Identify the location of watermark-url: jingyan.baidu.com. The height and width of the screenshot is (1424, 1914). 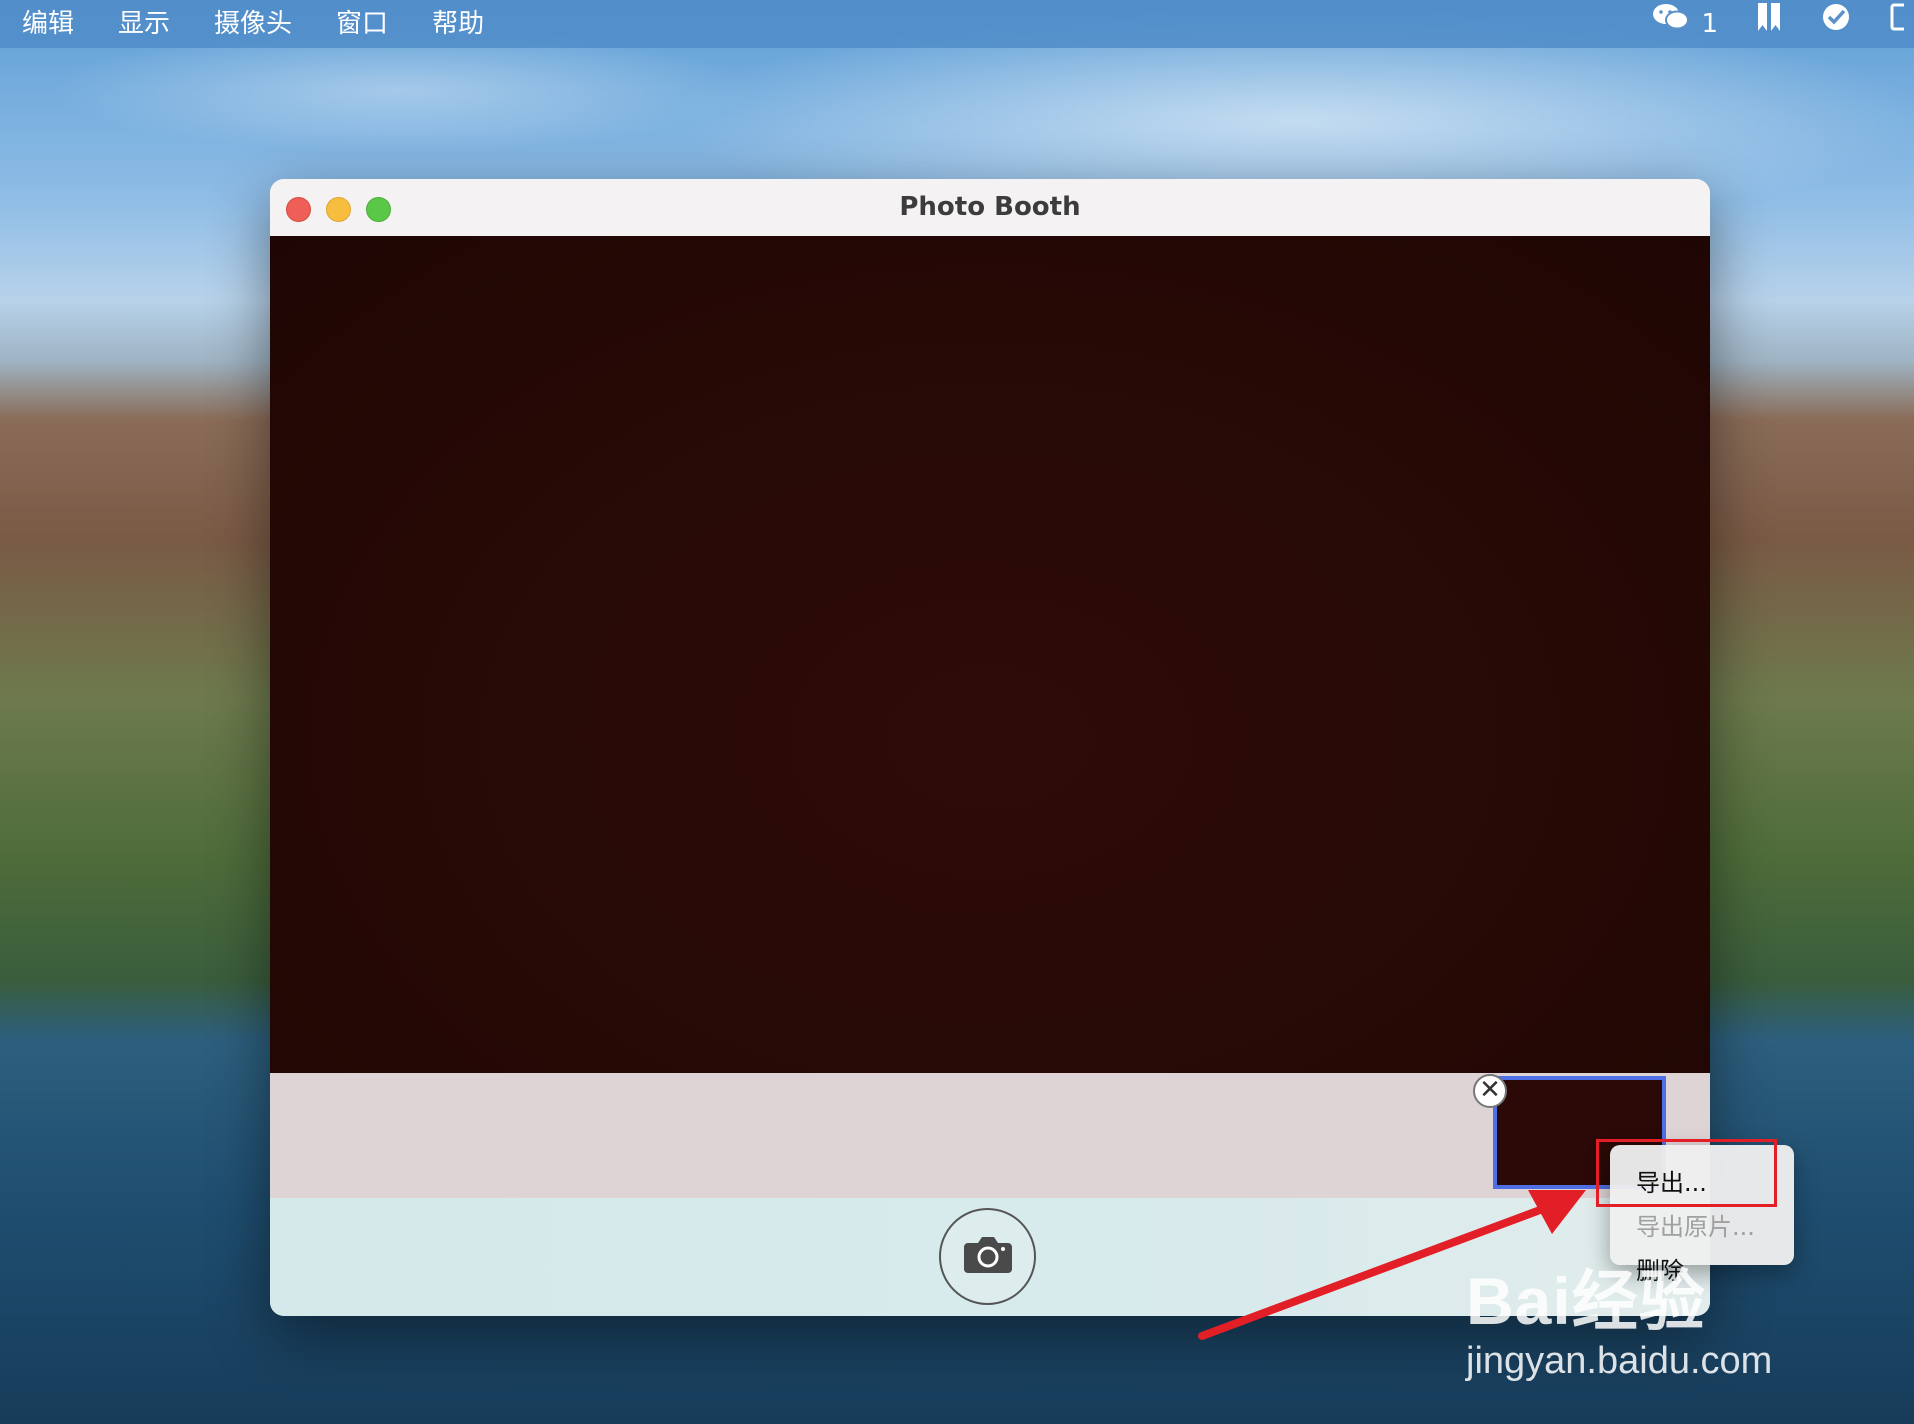
(1619, 1361).